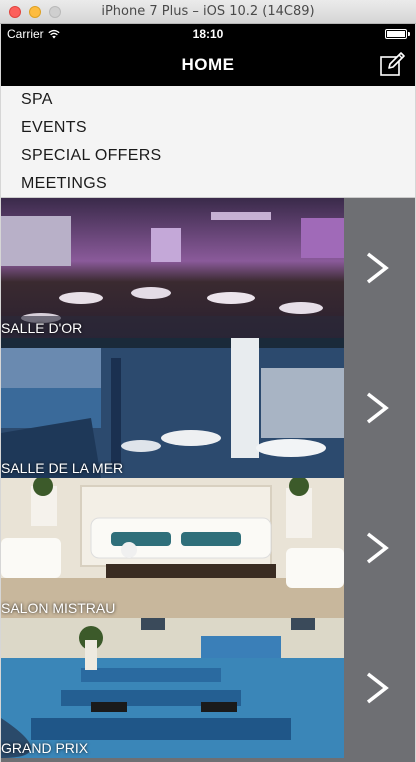  I want to click on room-name: SALON MISTRAU, so click(58, 608).